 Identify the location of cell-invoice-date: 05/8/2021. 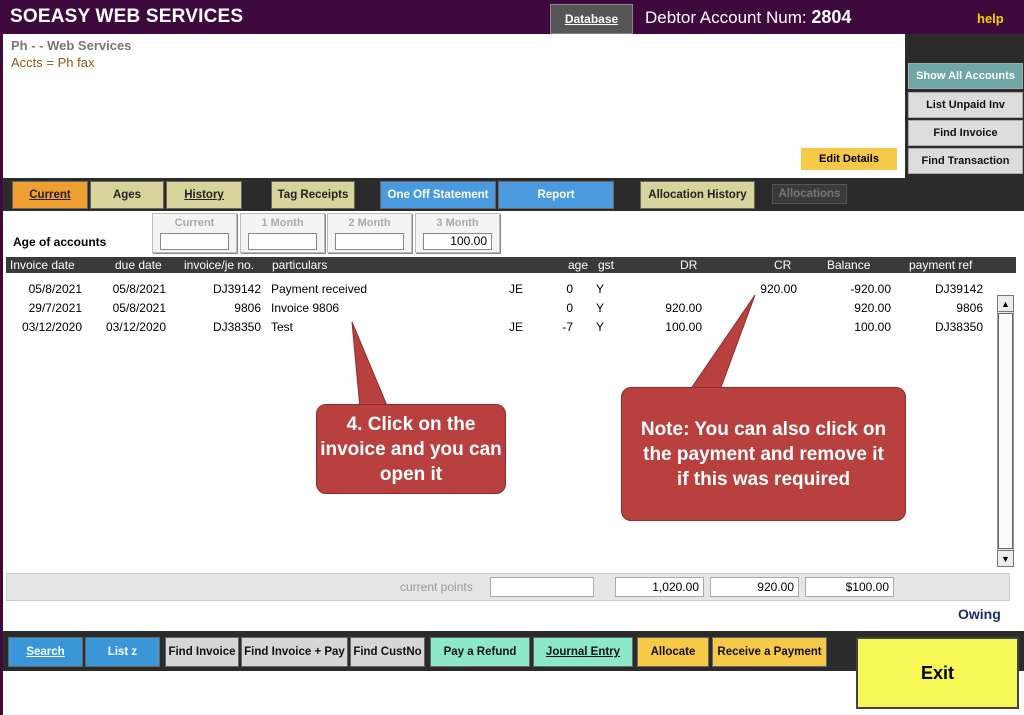
(55, 289).